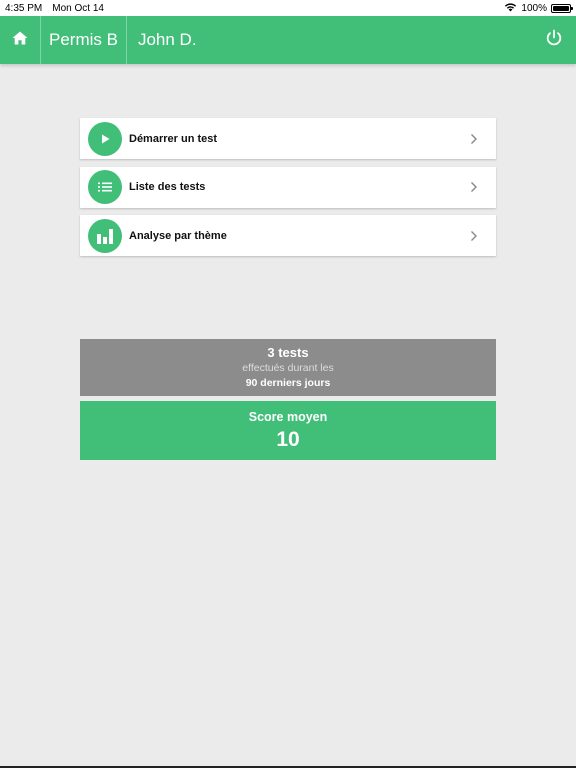 This screenshot has height=768, width=576. Describe the element at coordinates (288, 187) in the screenshot. I see `menu-item-test-list: Liste des tests` at that location.